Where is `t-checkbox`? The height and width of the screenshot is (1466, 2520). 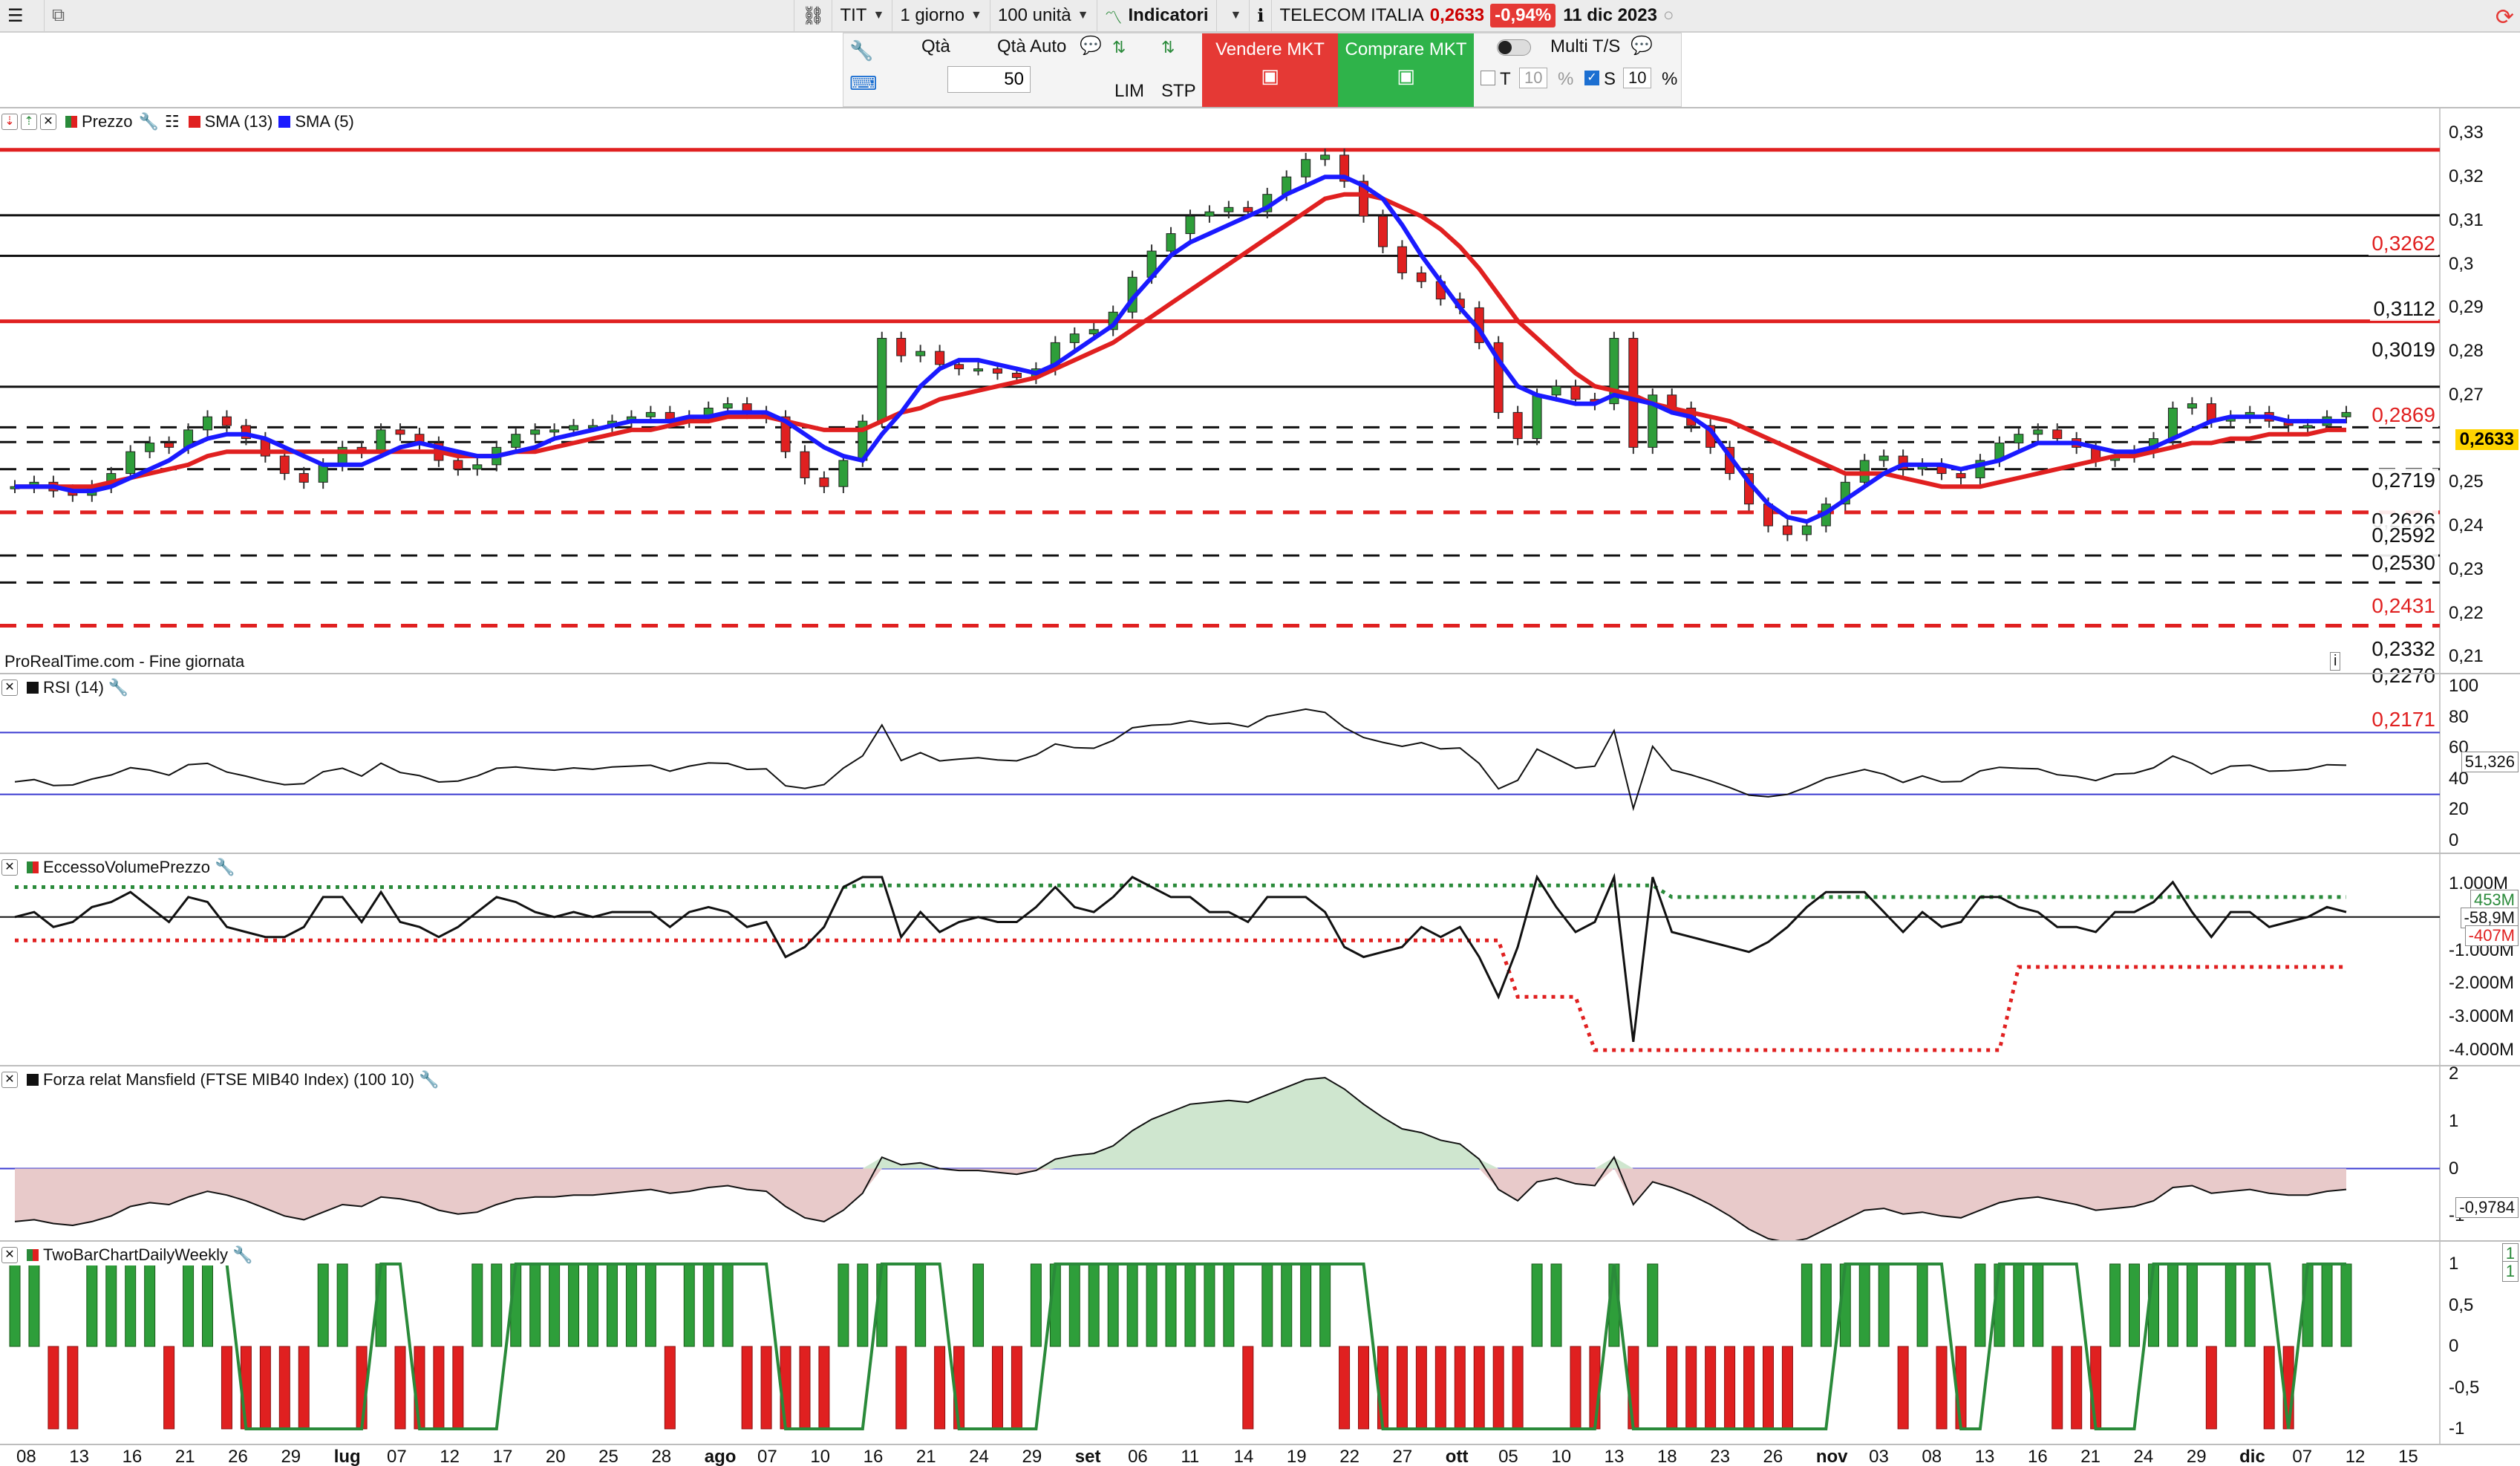 t-checkbox is located at coordinates (1488, 78).